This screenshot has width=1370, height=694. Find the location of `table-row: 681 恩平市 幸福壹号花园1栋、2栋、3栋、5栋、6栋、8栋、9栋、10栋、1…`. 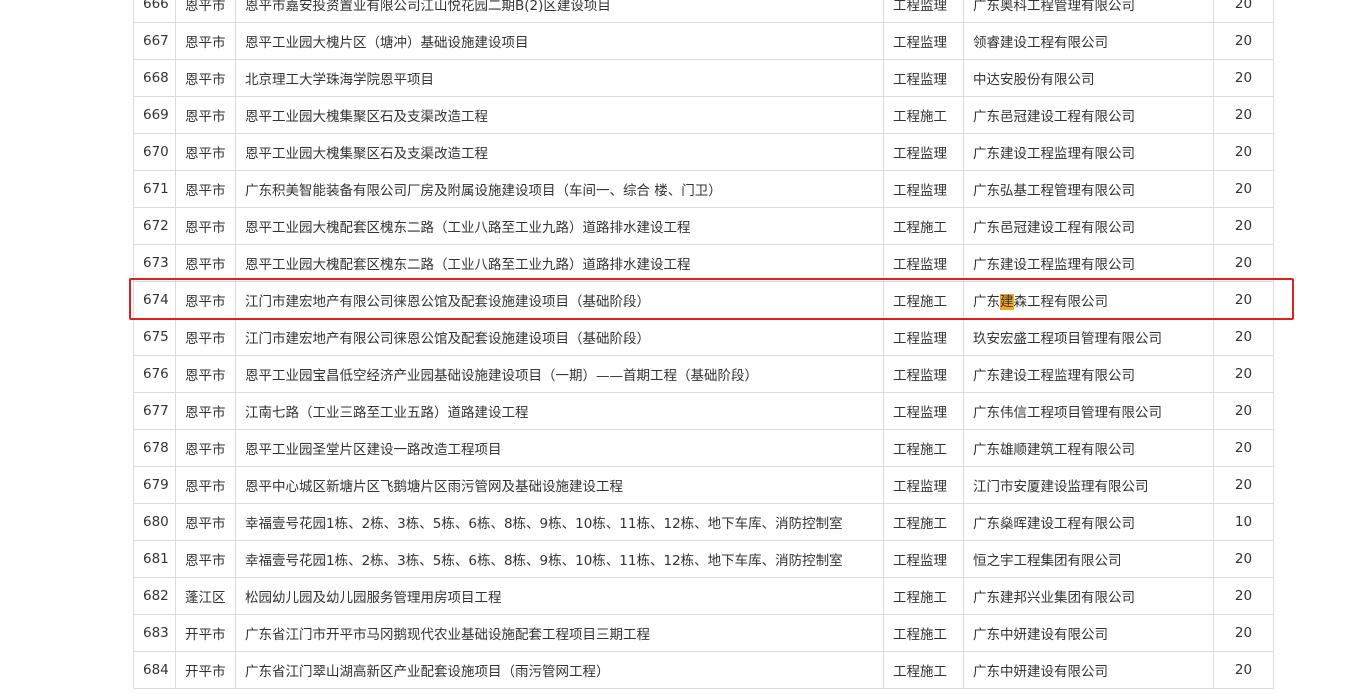

table-row: 681 恩平市 幸福壹号花园1栋、2栋、3栋、5栋、6栋、8栋、9栋、10栋、1… is located at coordinates (703, 559).